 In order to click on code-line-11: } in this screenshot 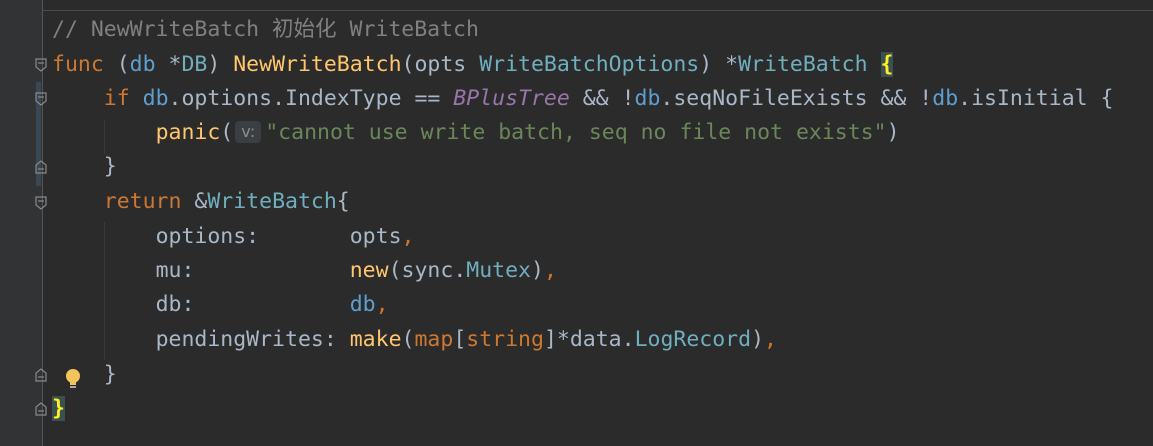, I will do `click(58, 409)`.